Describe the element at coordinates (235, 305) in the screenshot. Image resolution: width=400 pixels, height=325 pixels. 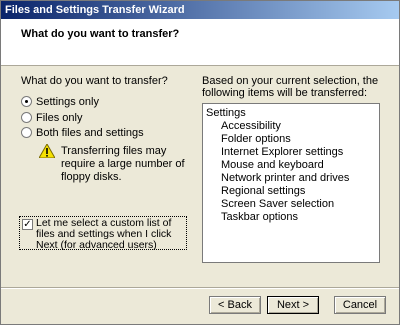
I see `back-button: < Back` at that location.